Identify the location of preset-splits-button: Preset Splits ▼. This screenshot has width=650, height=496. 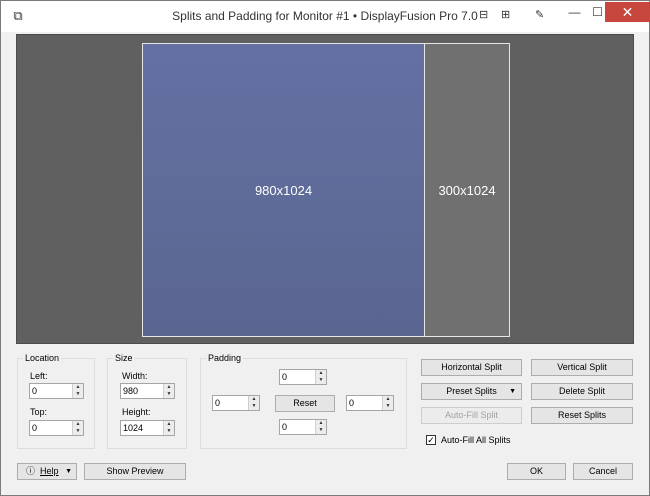
(471, 391).